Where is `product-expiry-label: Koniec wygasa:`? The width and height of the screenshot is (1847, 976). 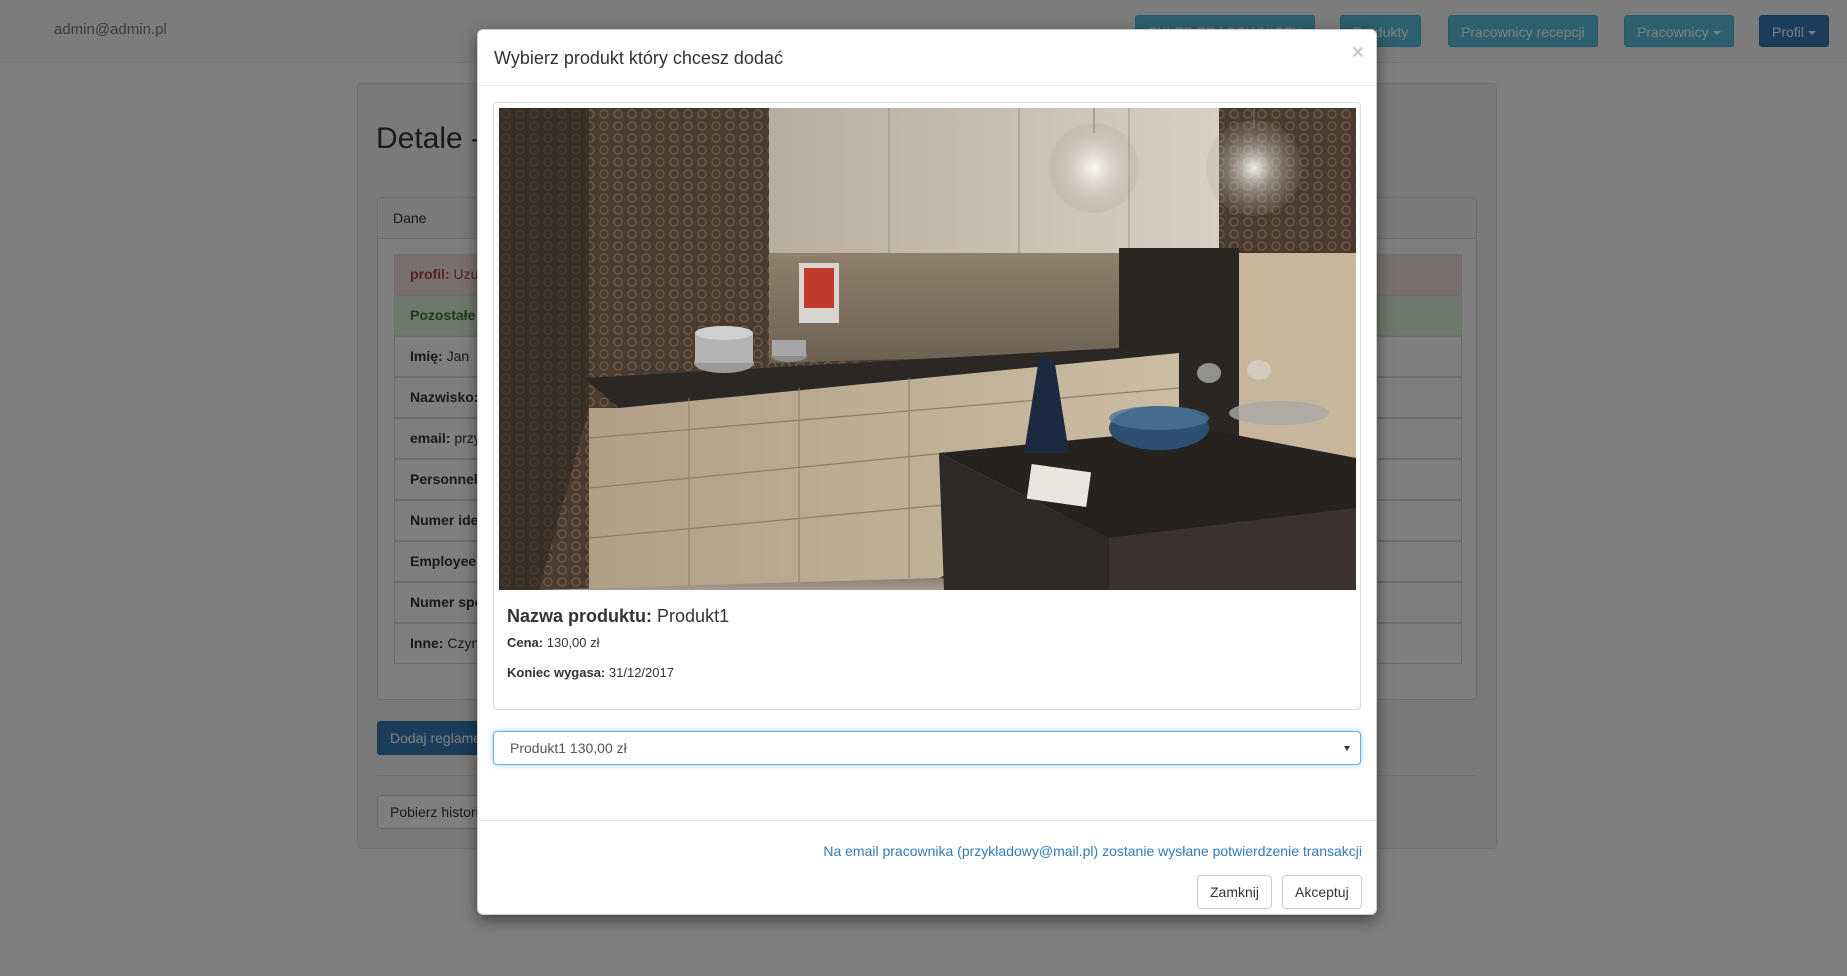 product-expiry-label: Koniec wygasa: is located at coordinates (556, 672).